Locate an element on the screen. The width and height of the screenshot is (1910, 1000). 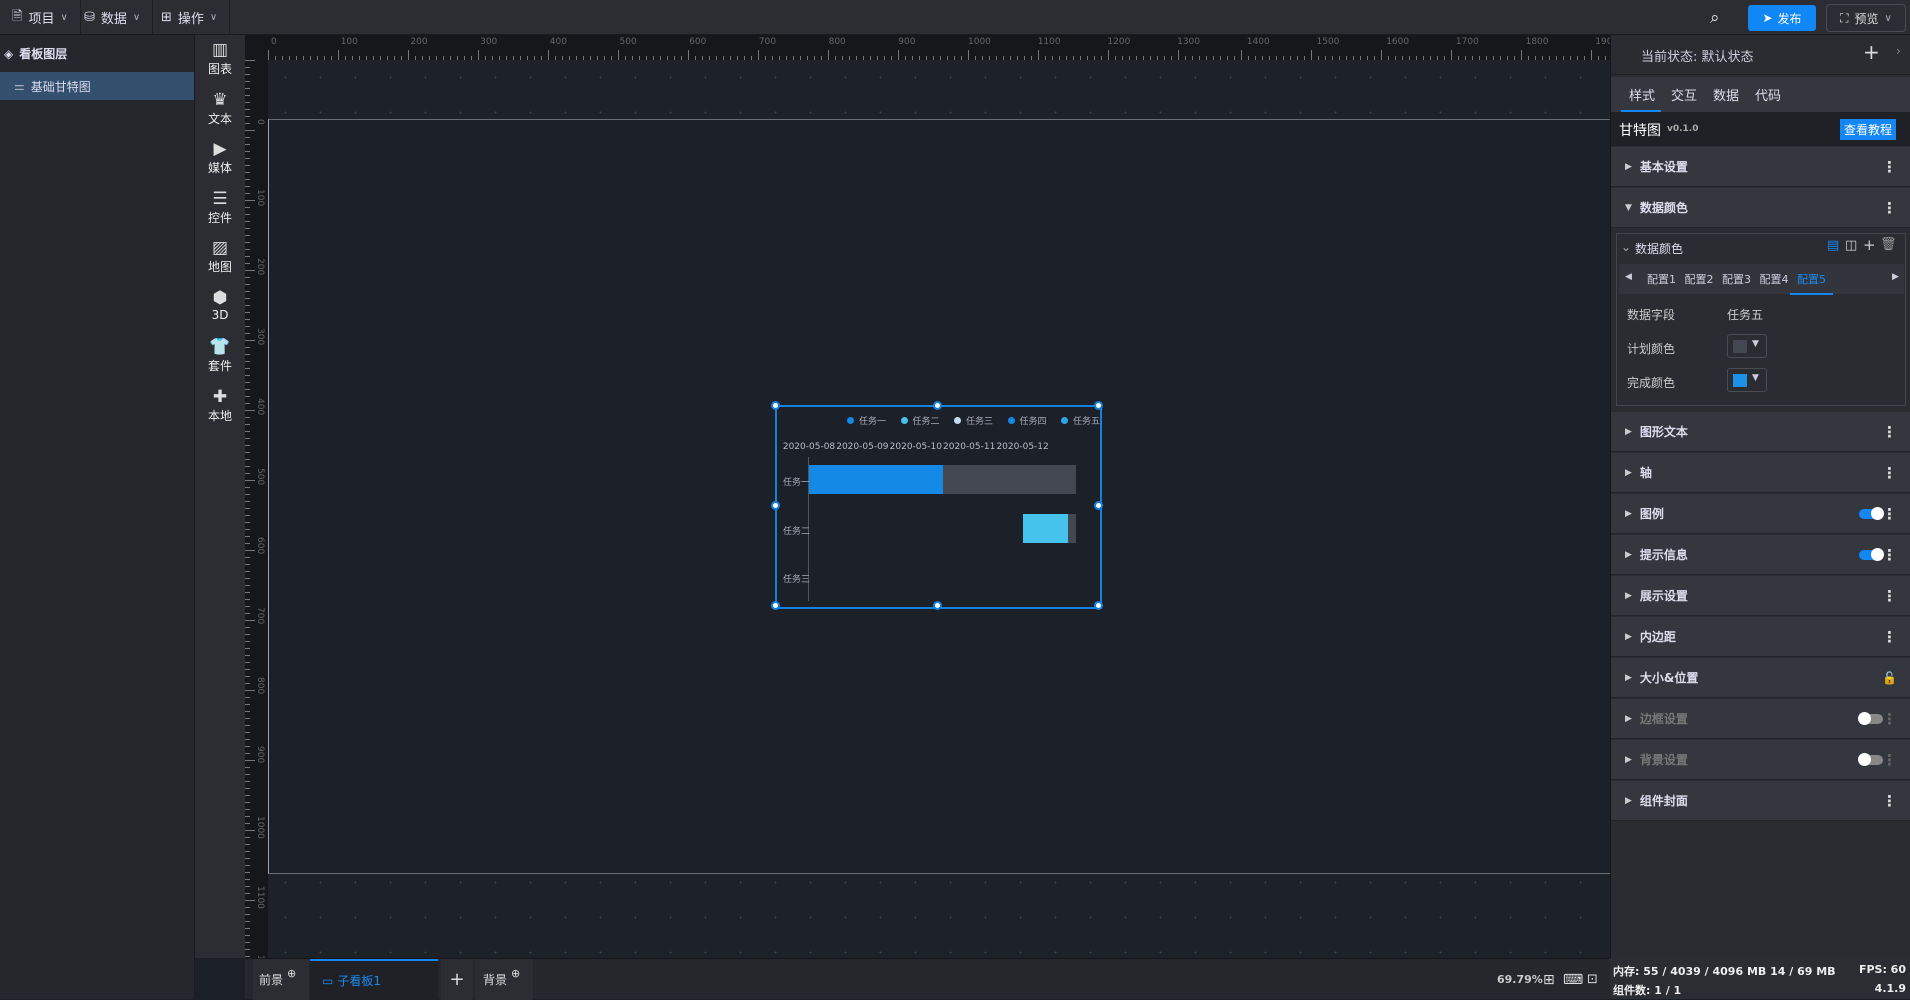
legend-item: 任务二 is located at coordinates (920, 420).